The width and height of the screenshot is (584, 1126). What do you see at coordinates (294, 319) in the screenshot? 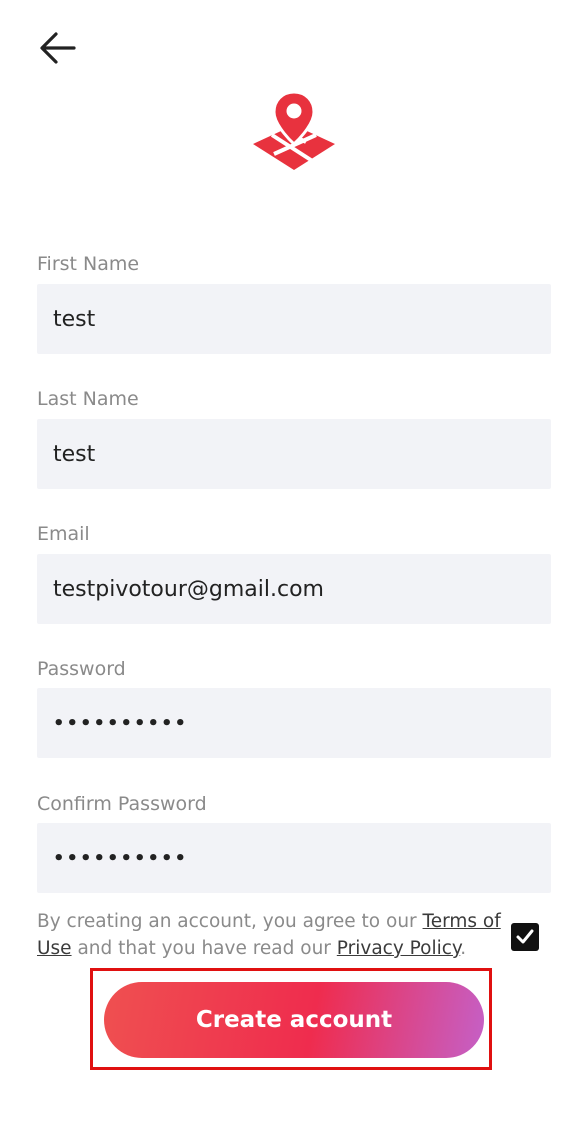
I see `first-name-input: test` at bounding box center [294, 319].